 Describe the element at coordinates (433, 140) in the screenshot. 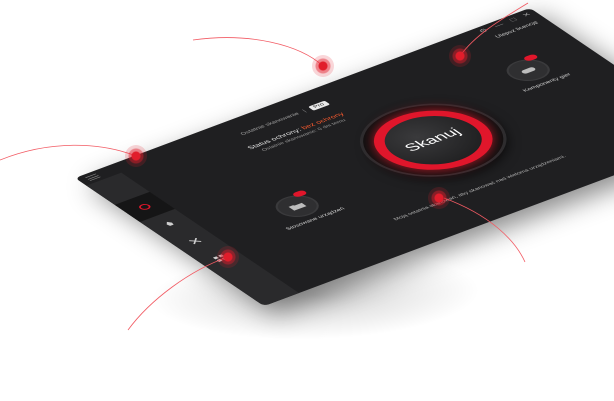

I see `scan-control: Skanuj` at that location.